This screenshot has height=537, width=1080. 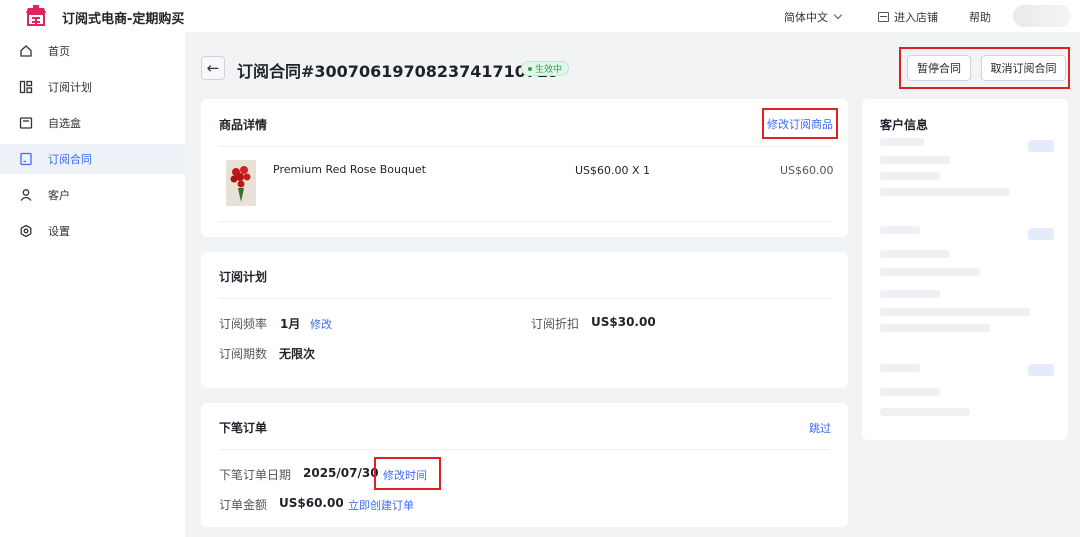 I want to click on sidebar-item-label: 客户, so click(x=59, y=195).